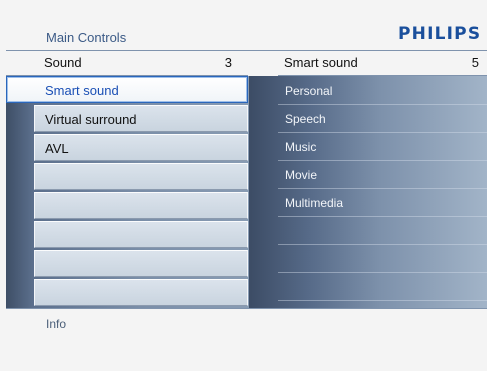 This screenshot has height=371, width=487. I want to click on brand-logo: PHILIPS, so click(440, 34).